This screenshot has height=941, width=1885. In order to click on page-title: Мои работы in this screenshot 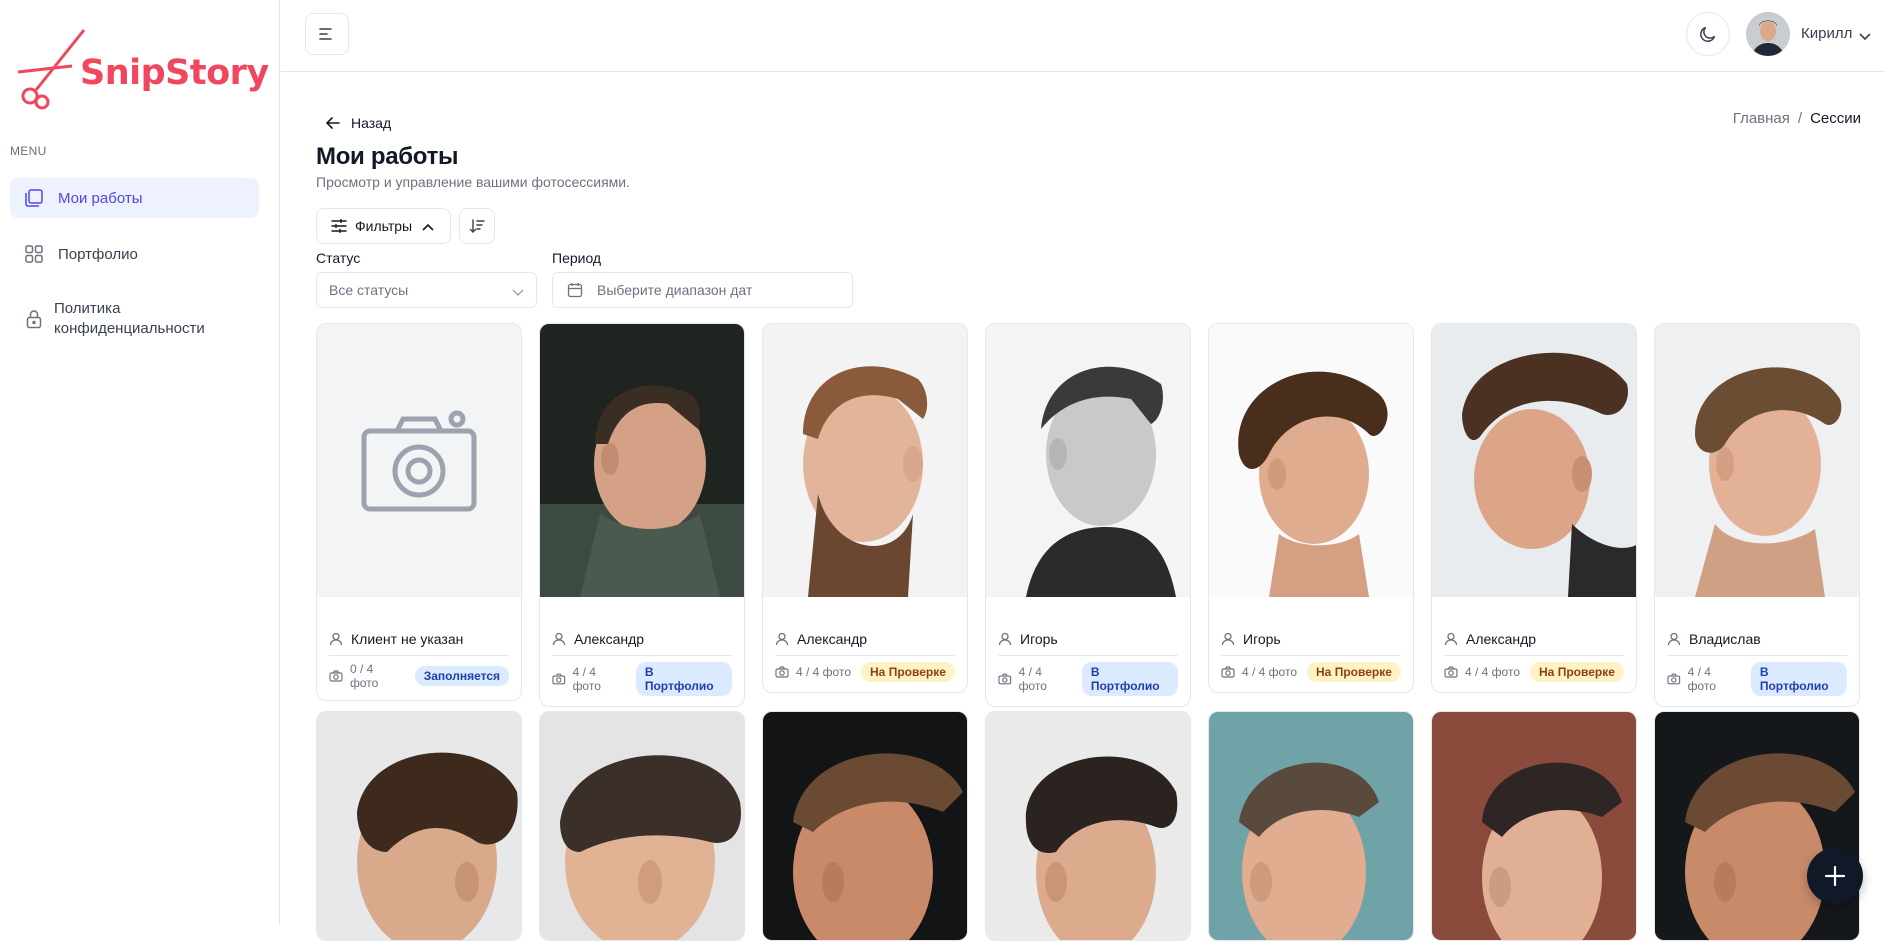, I will do `click(387, 156)`.